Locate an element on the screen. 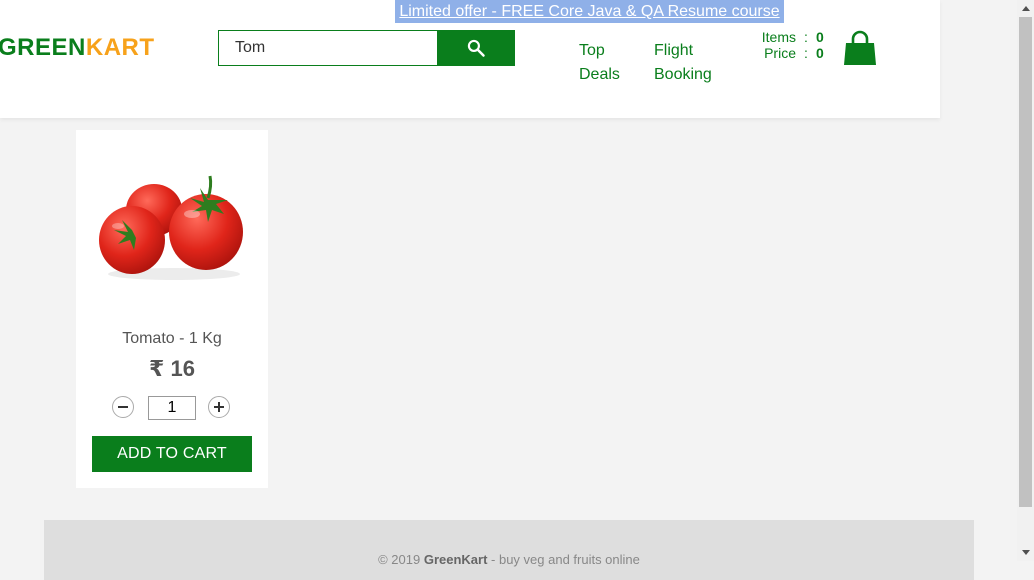  nav-flight-booking: Flight Booking is located at coordinates (683, 63).